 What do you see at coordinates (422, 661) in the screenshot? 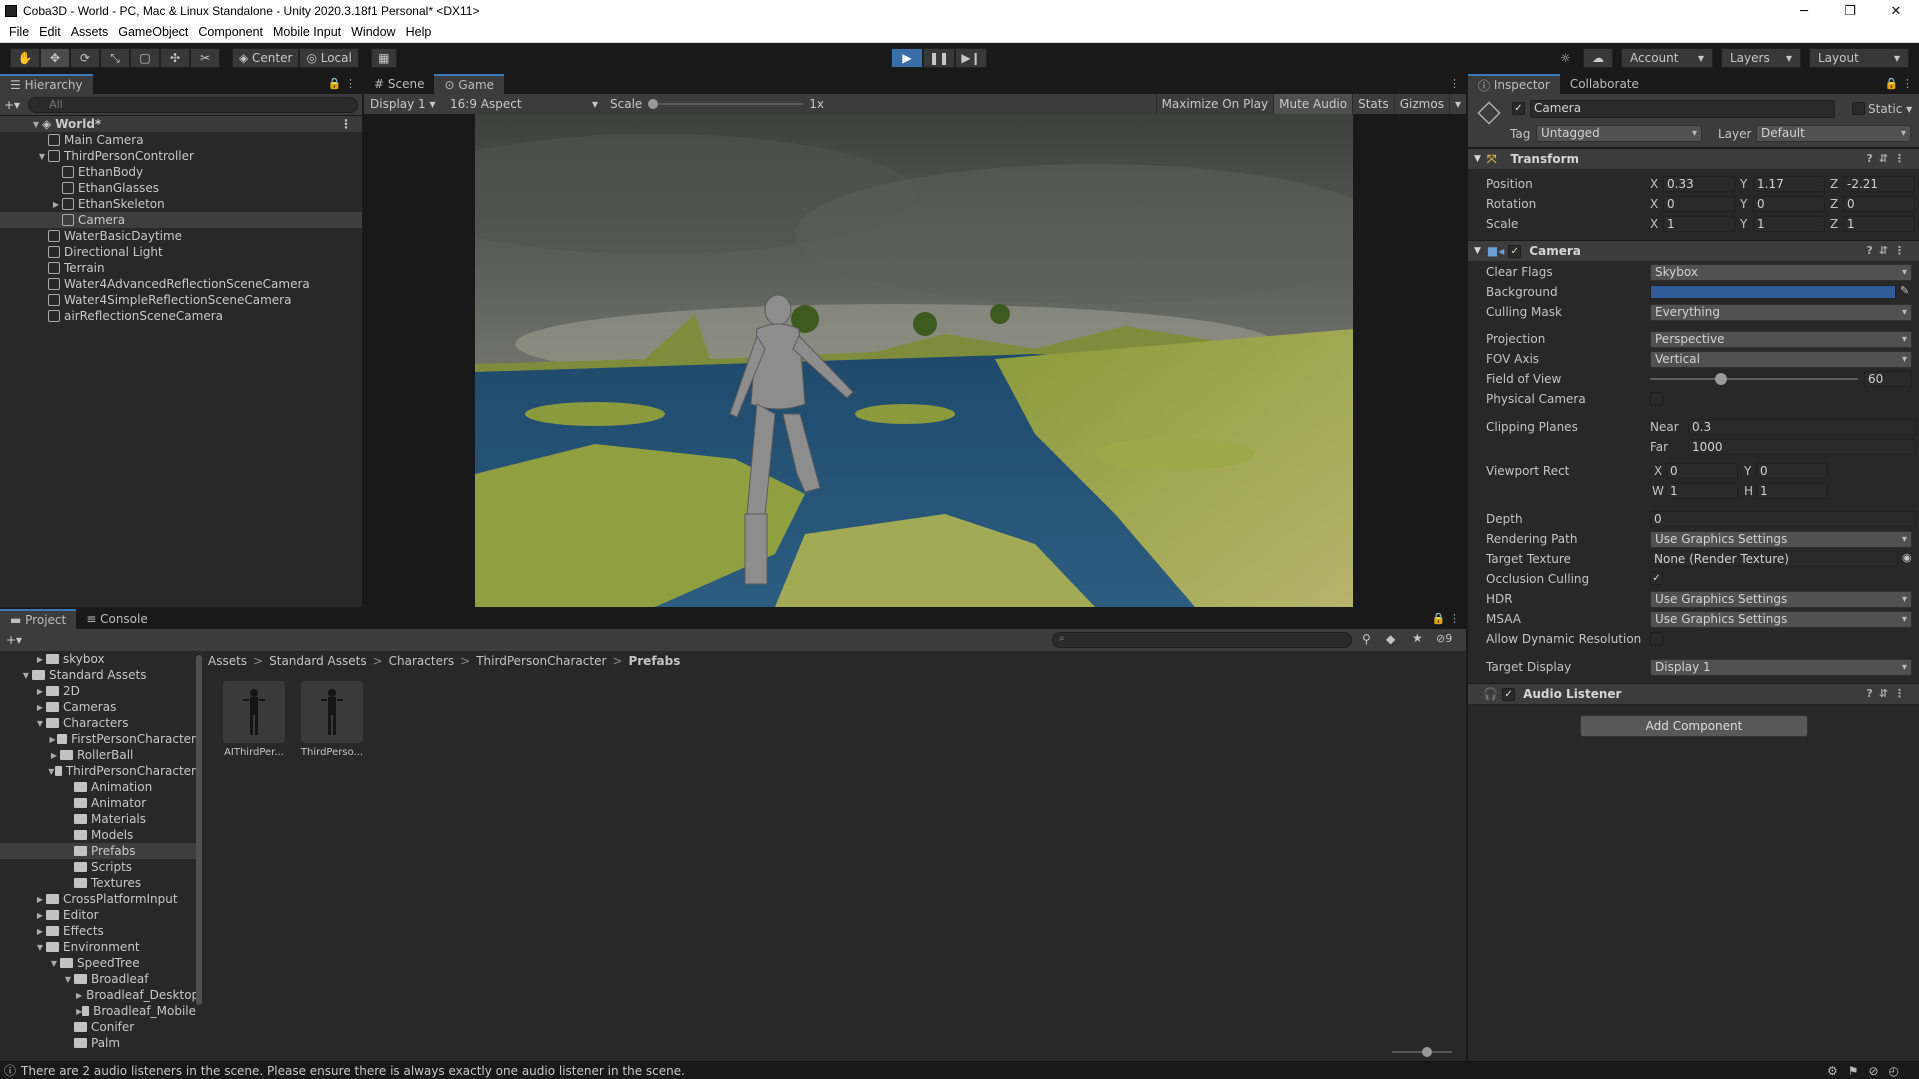
I see `breadcrumb-item: Characters` at bounding box center [422, 661].